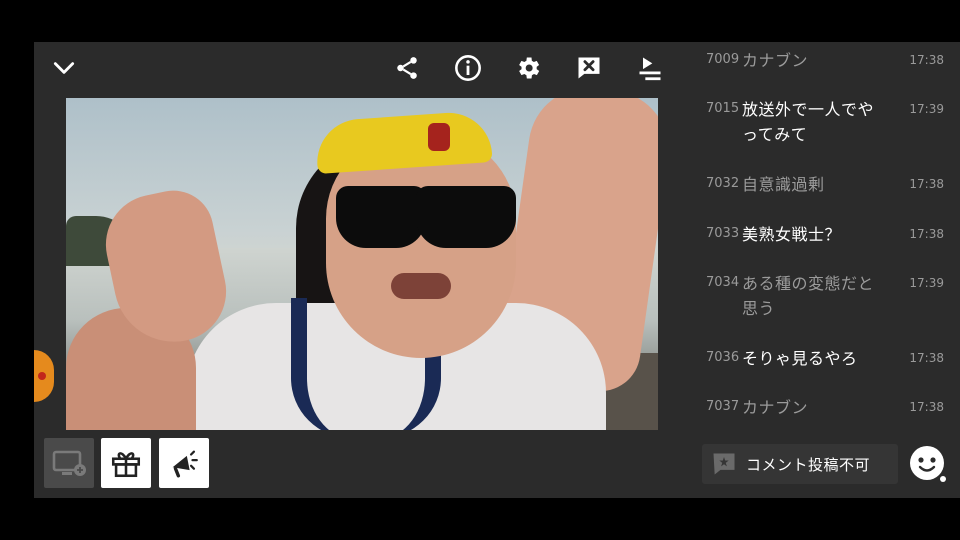 The width and height of the screenshot is (960, 540). What do you see at coordinates (421, 286) in the screenshot?
I see `video-mouth` at bounding box center [421, 286].